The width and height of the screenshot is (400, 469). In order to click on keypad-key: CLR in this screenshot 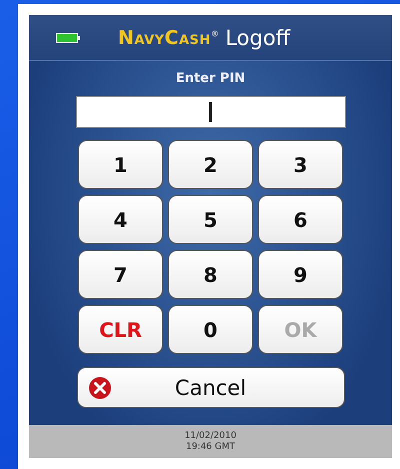, I will do `click(120, 329)`.